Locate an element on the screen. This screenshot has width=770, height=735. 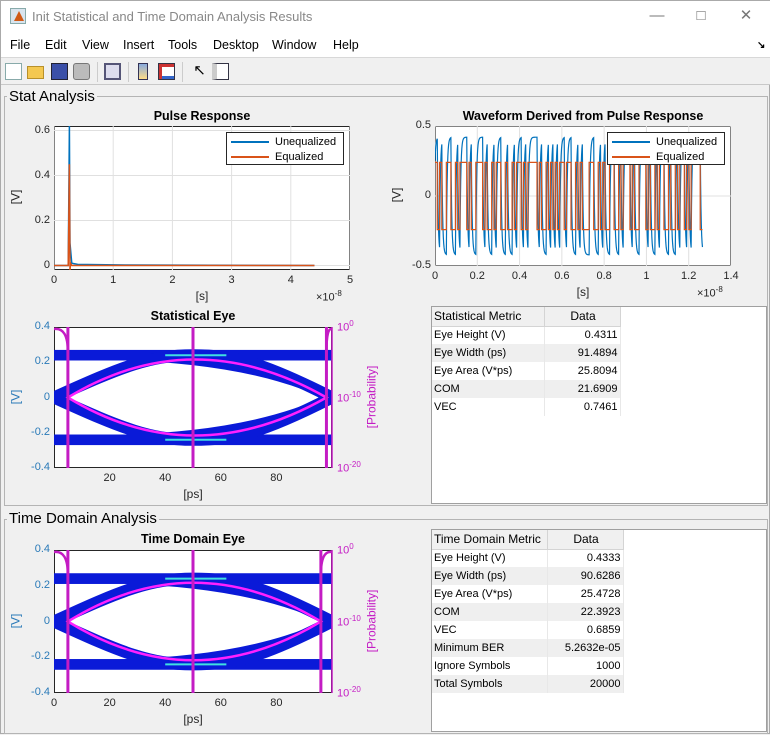
table-row: COM 21.6909 is located at coordinates (526, 389).